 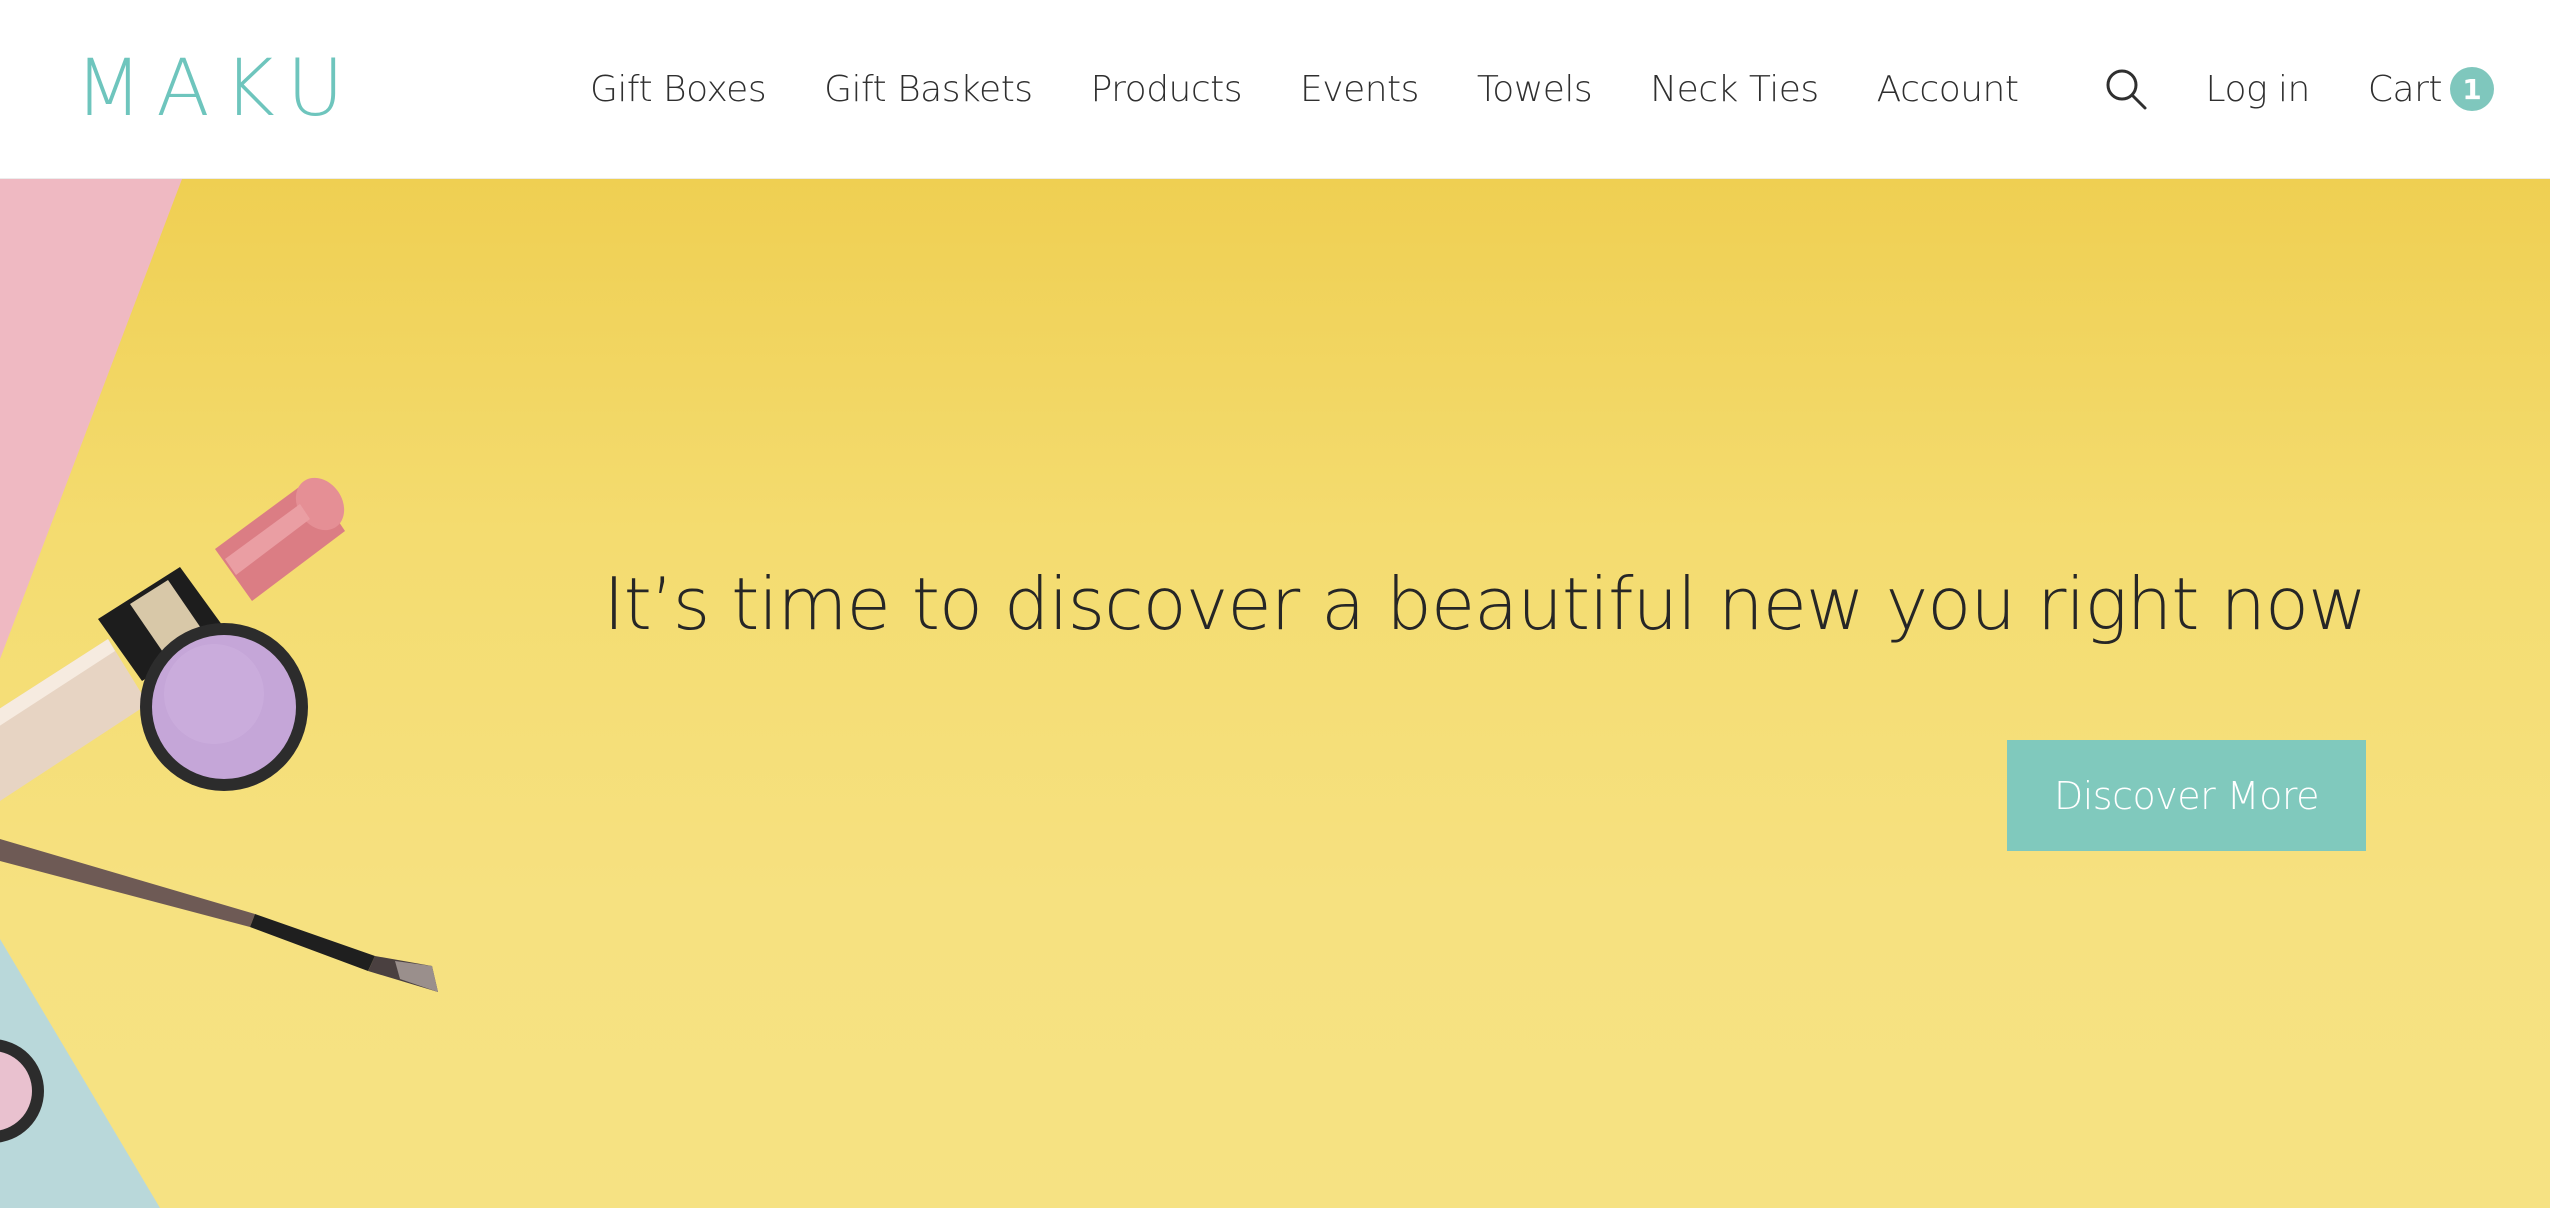 I want to click on discover-more-button: Discover More, so click(x=2186, y=795).